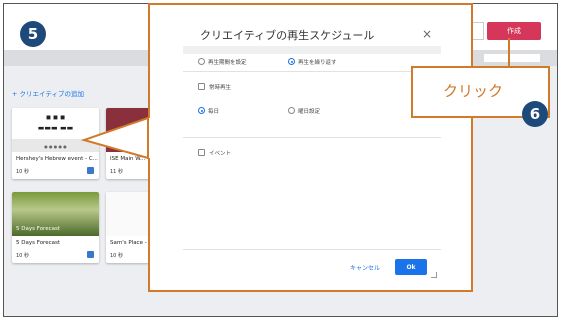  What do you see at coordinates (114, 138) in the screenshot?
I see `callout-pointer-left` at bounding box center [114, 138].